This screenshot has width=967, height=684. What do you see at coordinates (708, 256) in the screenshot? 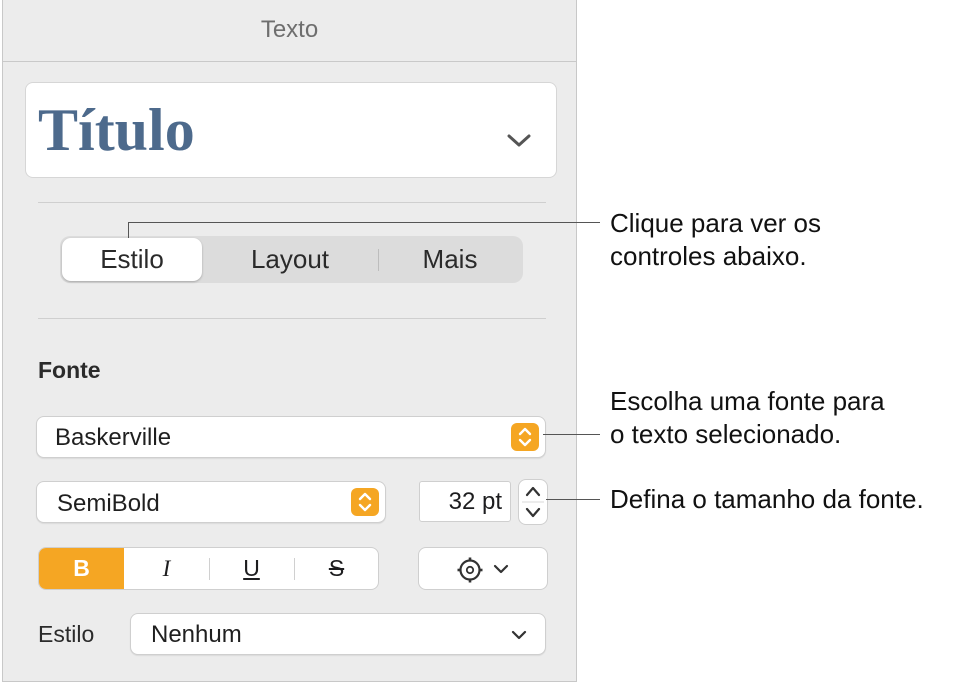
I see `callout-tabs-line2: controles abaixo.` at bounding box center [708, 256].